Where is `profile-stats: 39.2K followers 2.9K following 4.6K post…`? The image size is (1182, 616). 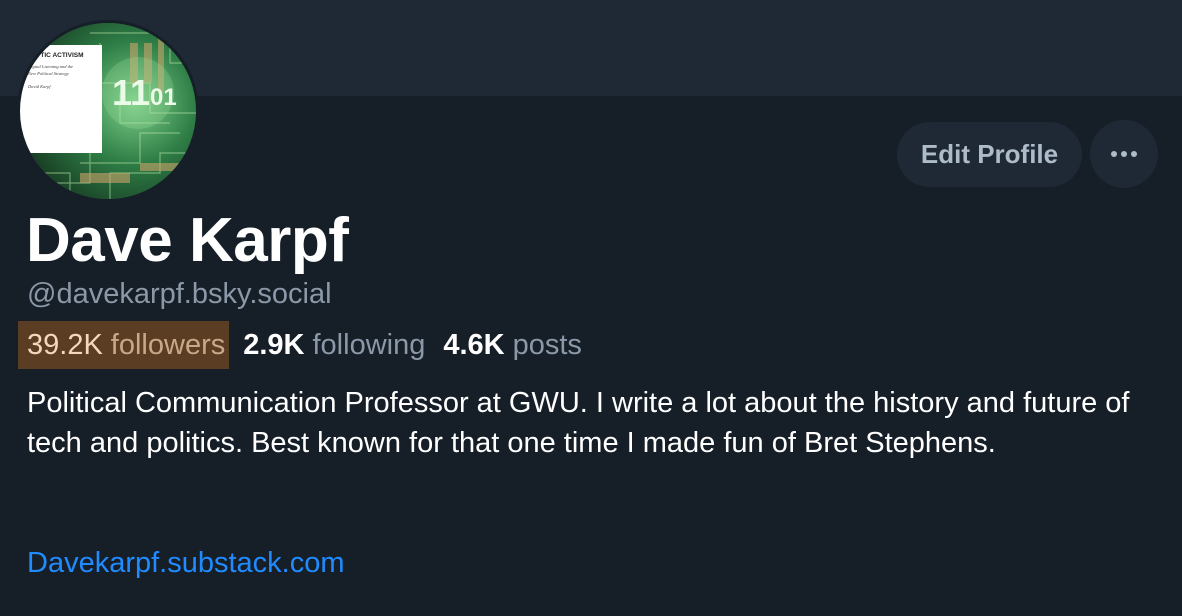
profile-stats: 39.2K followers 2.9K following 4.6K post… is located at coordinates (300, 345).